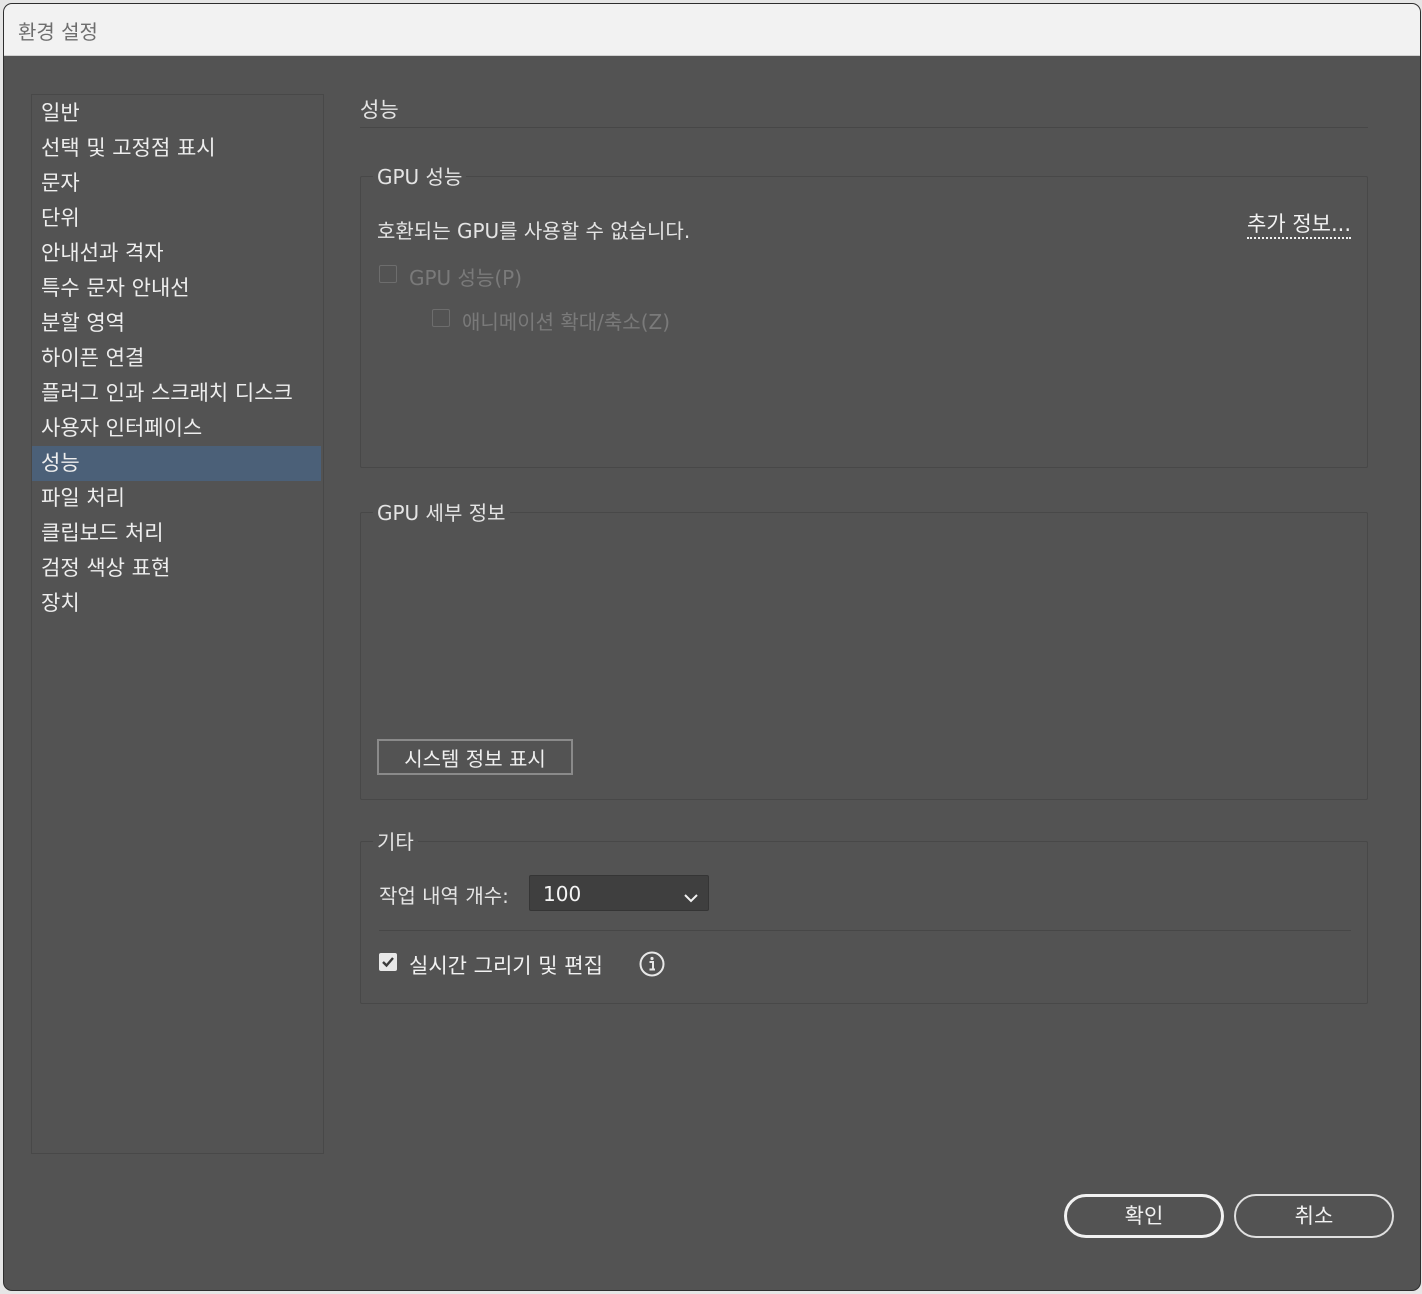 This screenshot has height=1294, width=1422. Describe the element at coordinates (379, 110) in the screenshot. I see `panel-heading: 성능` at that location.